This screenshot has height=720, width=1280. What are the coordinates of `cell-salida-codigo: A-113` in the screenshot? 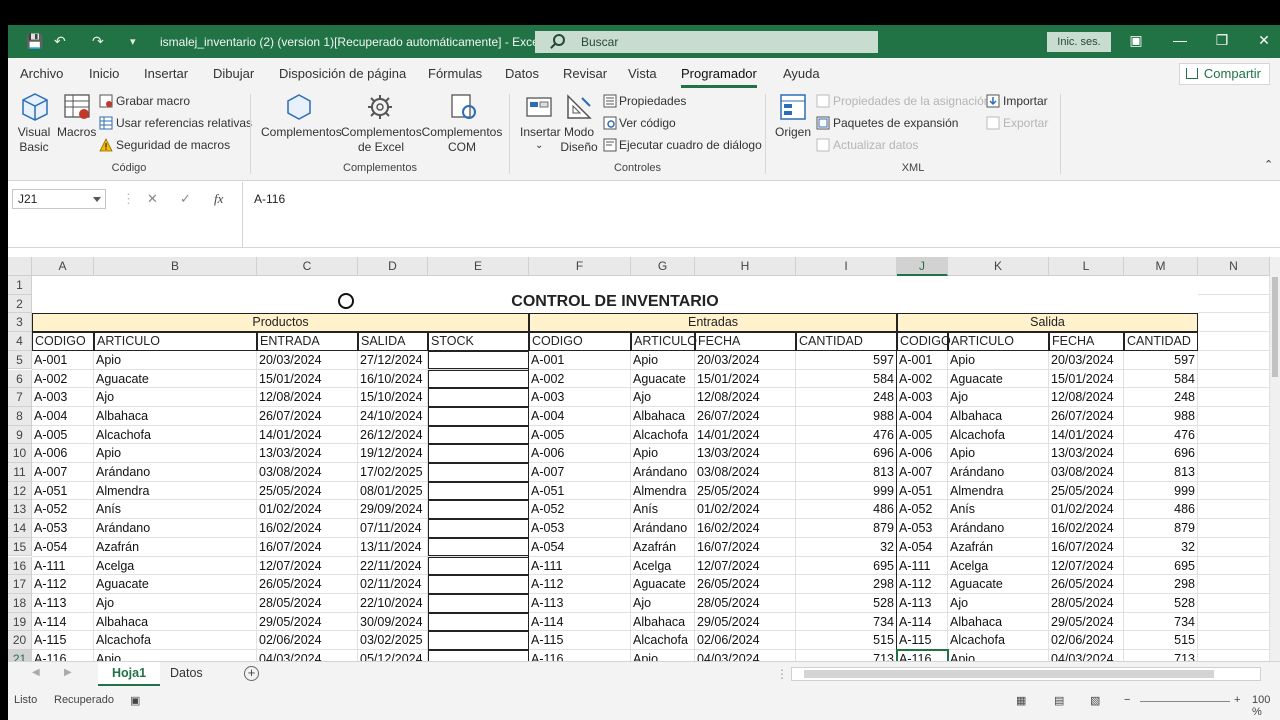 It's located at (922, 603).